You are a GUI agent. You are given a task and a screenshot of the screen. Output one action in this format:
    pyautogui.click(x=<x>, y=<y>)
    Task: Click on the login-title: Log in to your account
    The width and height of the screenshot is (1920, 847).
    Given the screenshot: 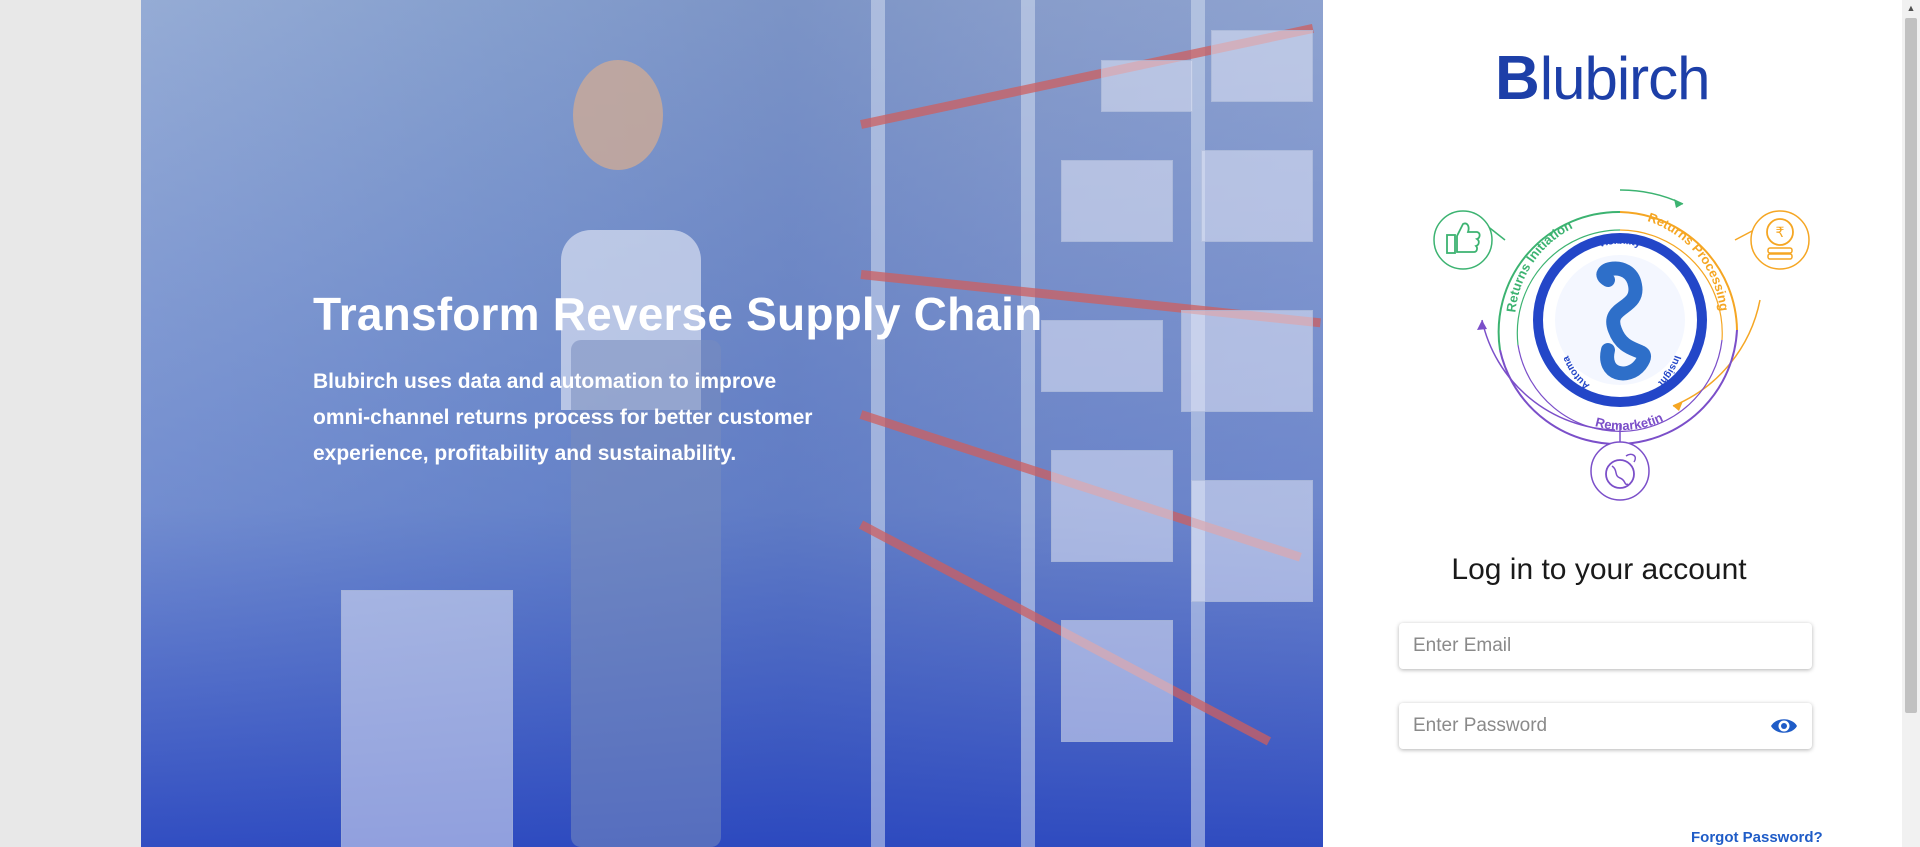 What is the action you would take?
    pyautogui.click(x=1599, y=569)
    